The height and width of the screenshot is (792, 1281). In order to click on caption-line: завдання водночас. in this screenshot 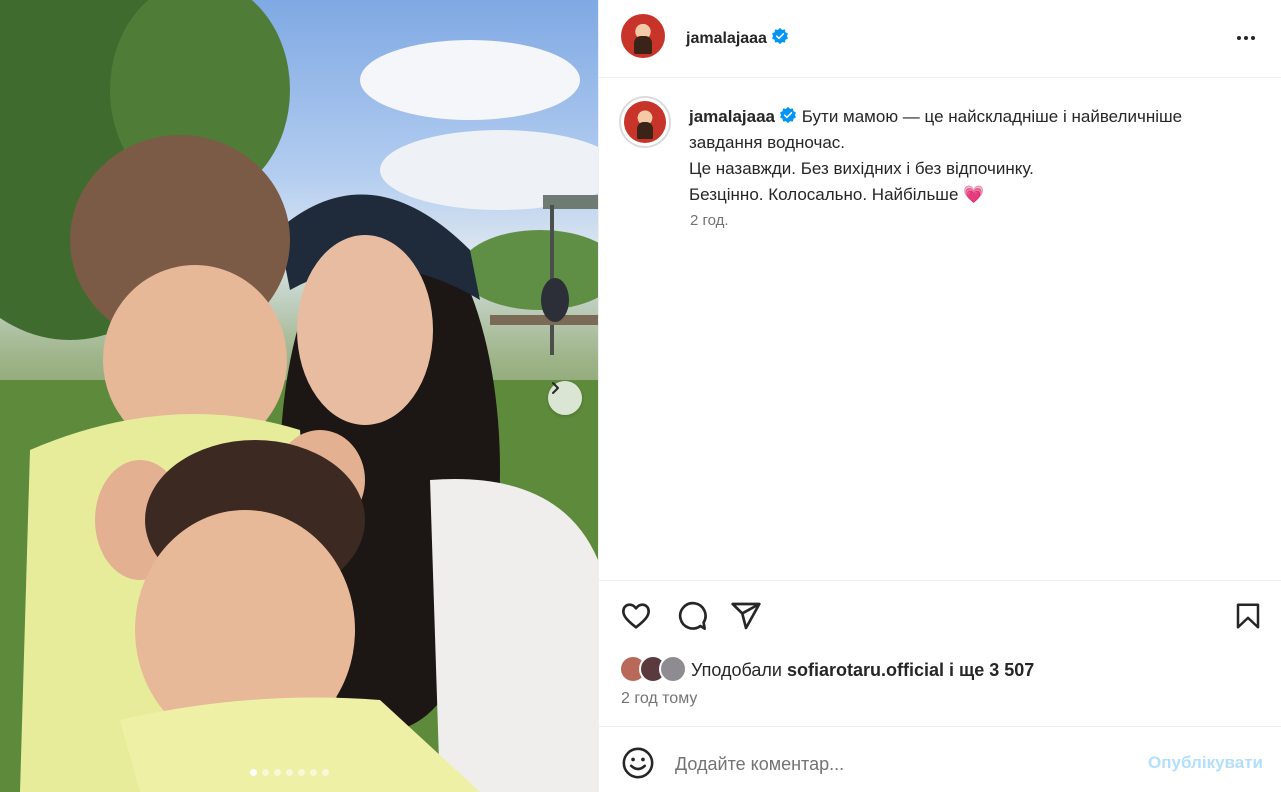, I will do `click(767, 142)`.